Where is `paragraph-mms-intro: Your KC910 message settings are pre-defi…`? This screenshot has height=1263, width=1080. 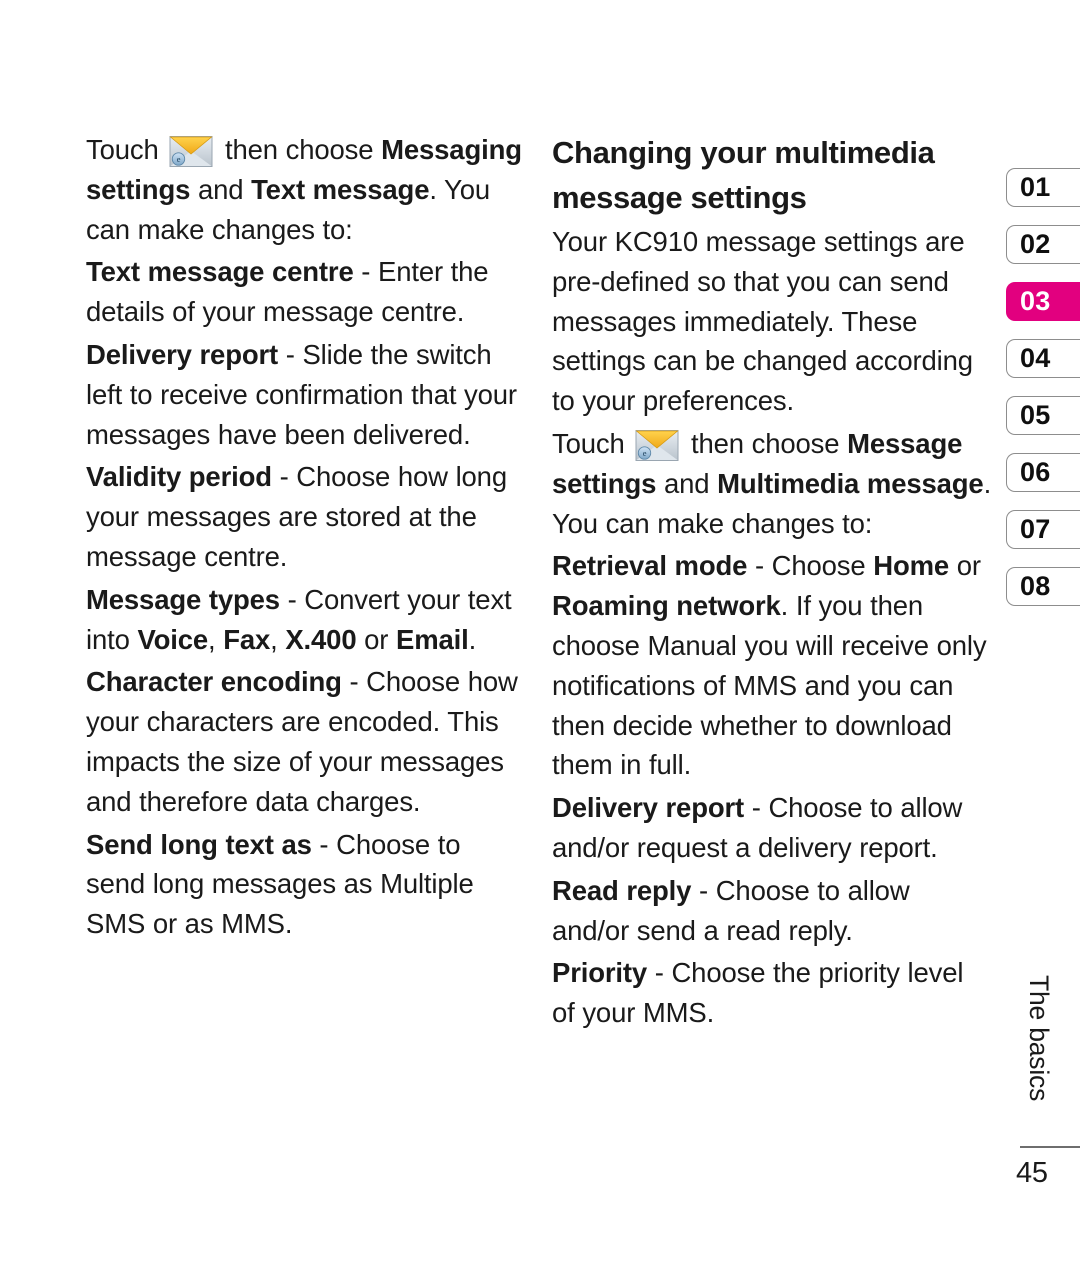 paragraph-mms-intro: Your KC910 message settings are pre-defi… is located at coordinates (772, 321).